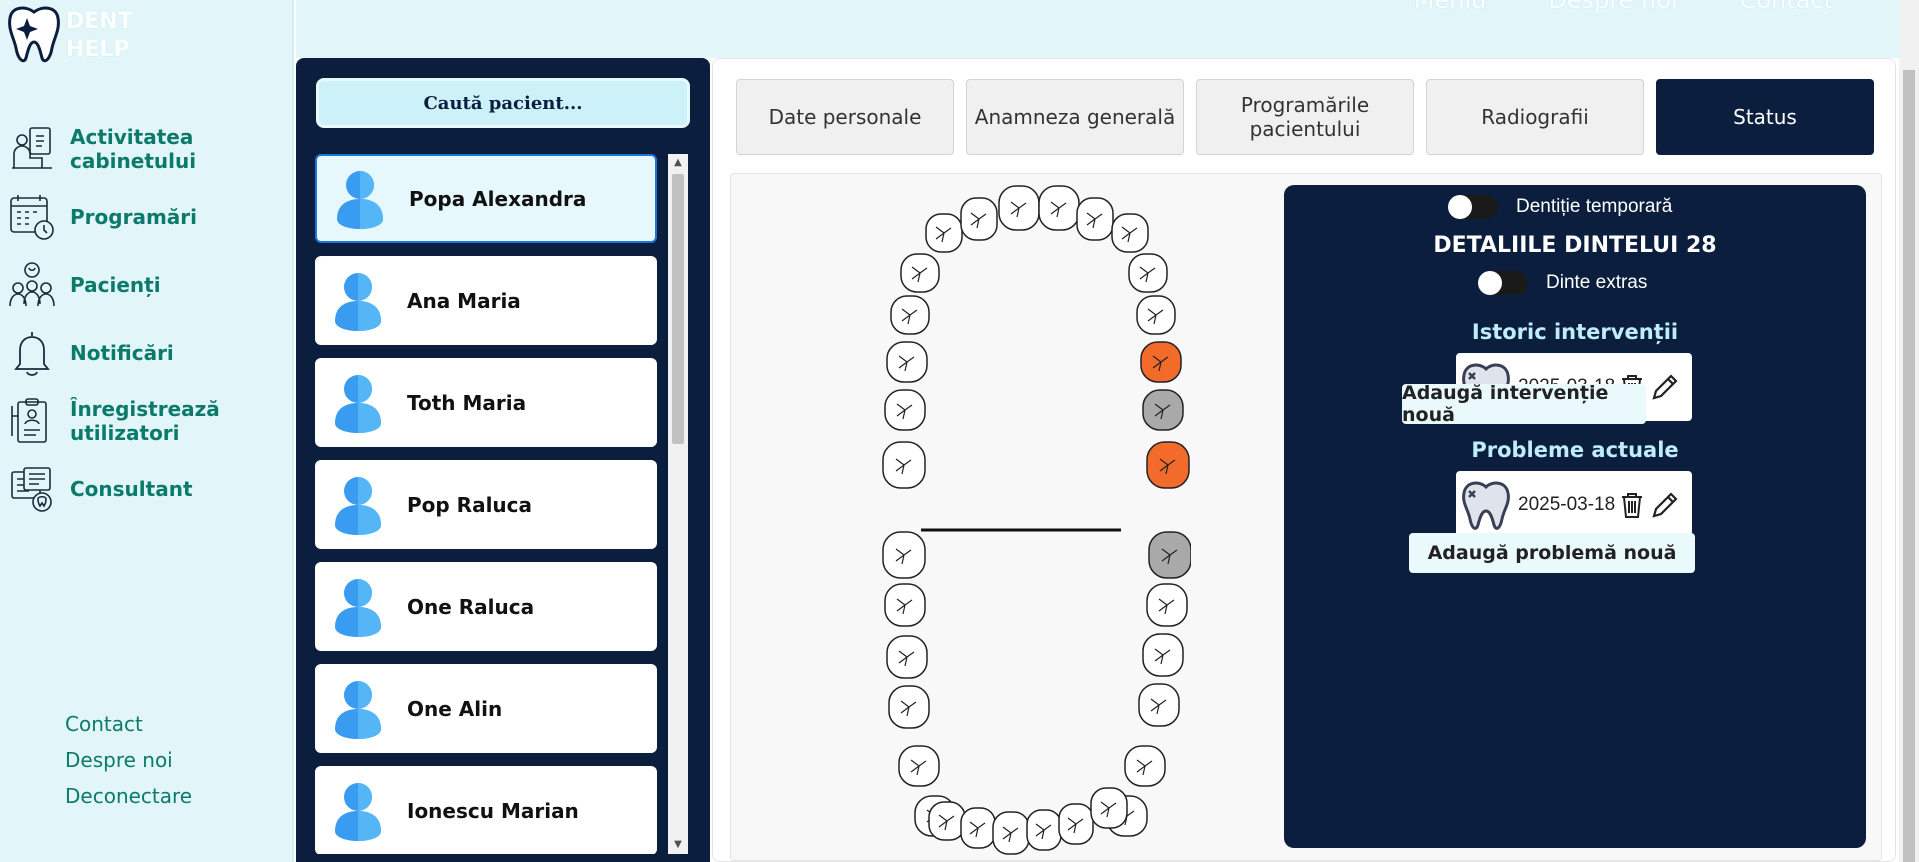 The height and width of the screenshot is (862, 1919). I want to click on tab-programari: Programările pacientului, so click(1305, 117).